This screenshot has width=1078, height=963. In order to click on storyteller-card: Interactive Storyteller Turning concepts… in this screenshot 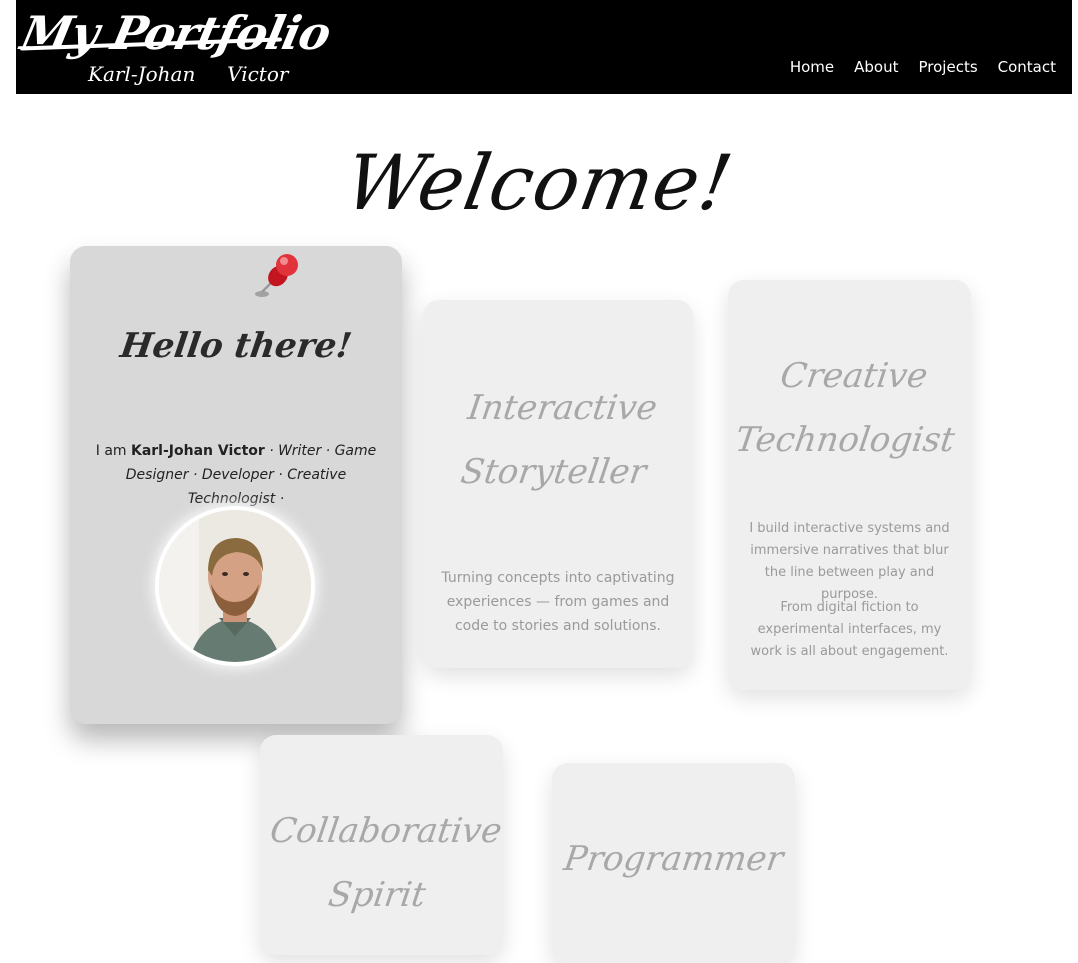, I will do `click(558, 484)`.